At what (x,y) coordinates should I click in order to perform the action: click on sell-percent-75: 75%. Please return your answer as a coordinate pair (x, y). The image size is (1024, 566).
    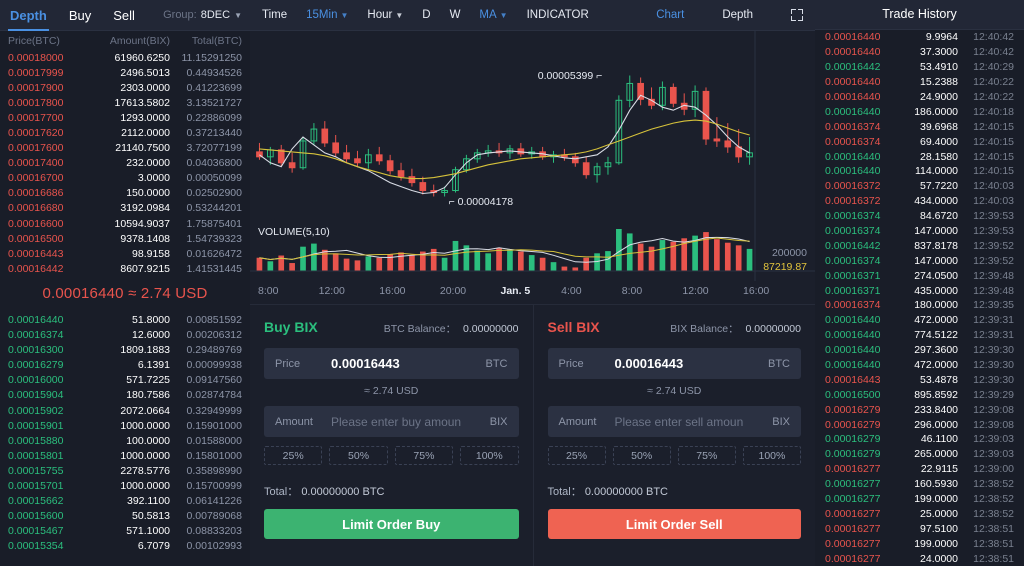
    Looking at the image, I should click on (706, 455).